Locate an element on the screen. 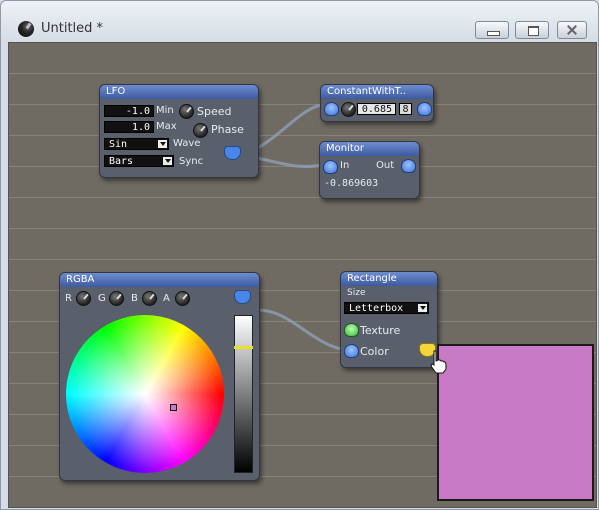 The image size is (599, 510). rgba-node: RGBA R G B A is located at coordinates (159, 376).